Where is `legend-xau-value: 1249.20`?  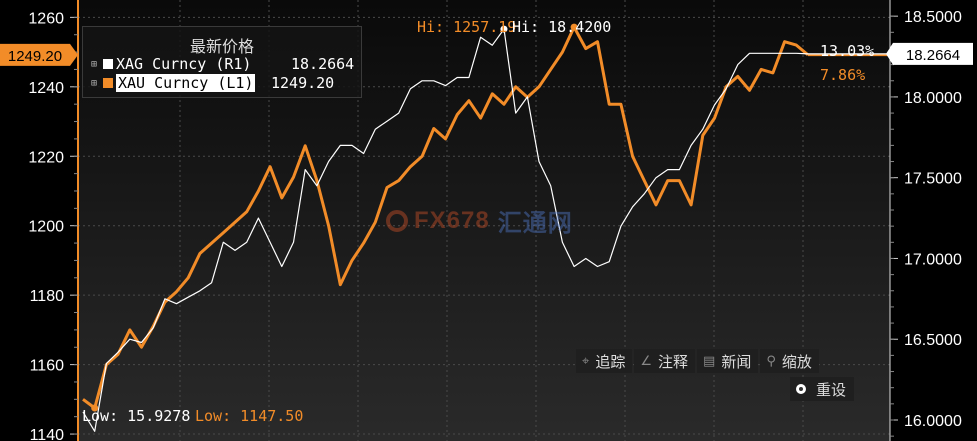 legend-xau-value: 1249.20 is located at coordinates (303, 83).